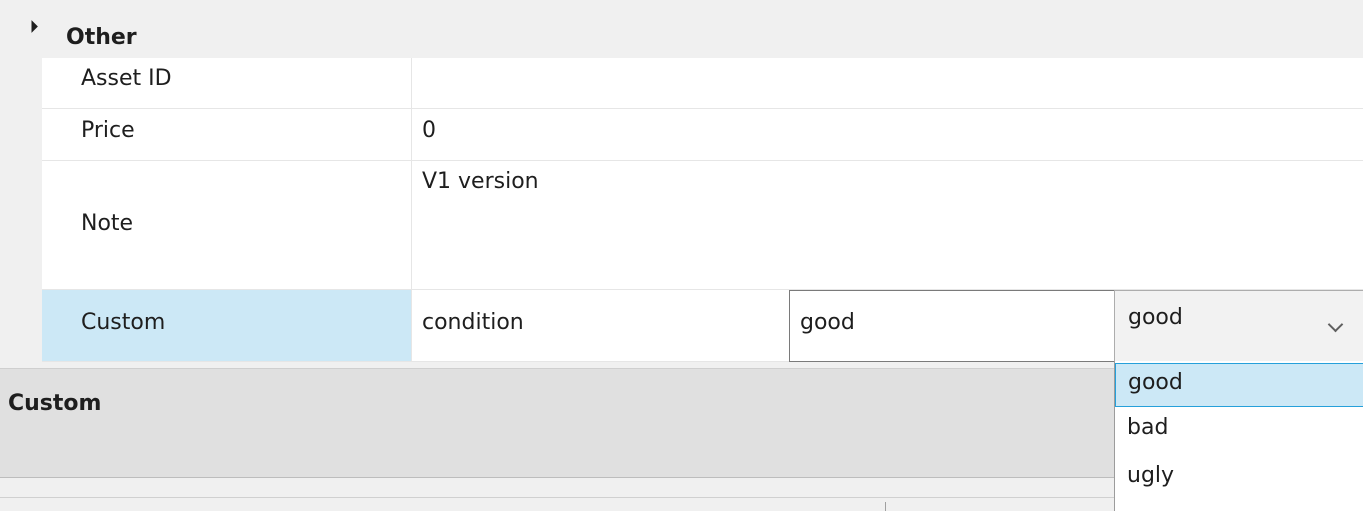  Describe the element at coordinates (107, 223) in the screenshot. I see `property-label: Note` at that location.